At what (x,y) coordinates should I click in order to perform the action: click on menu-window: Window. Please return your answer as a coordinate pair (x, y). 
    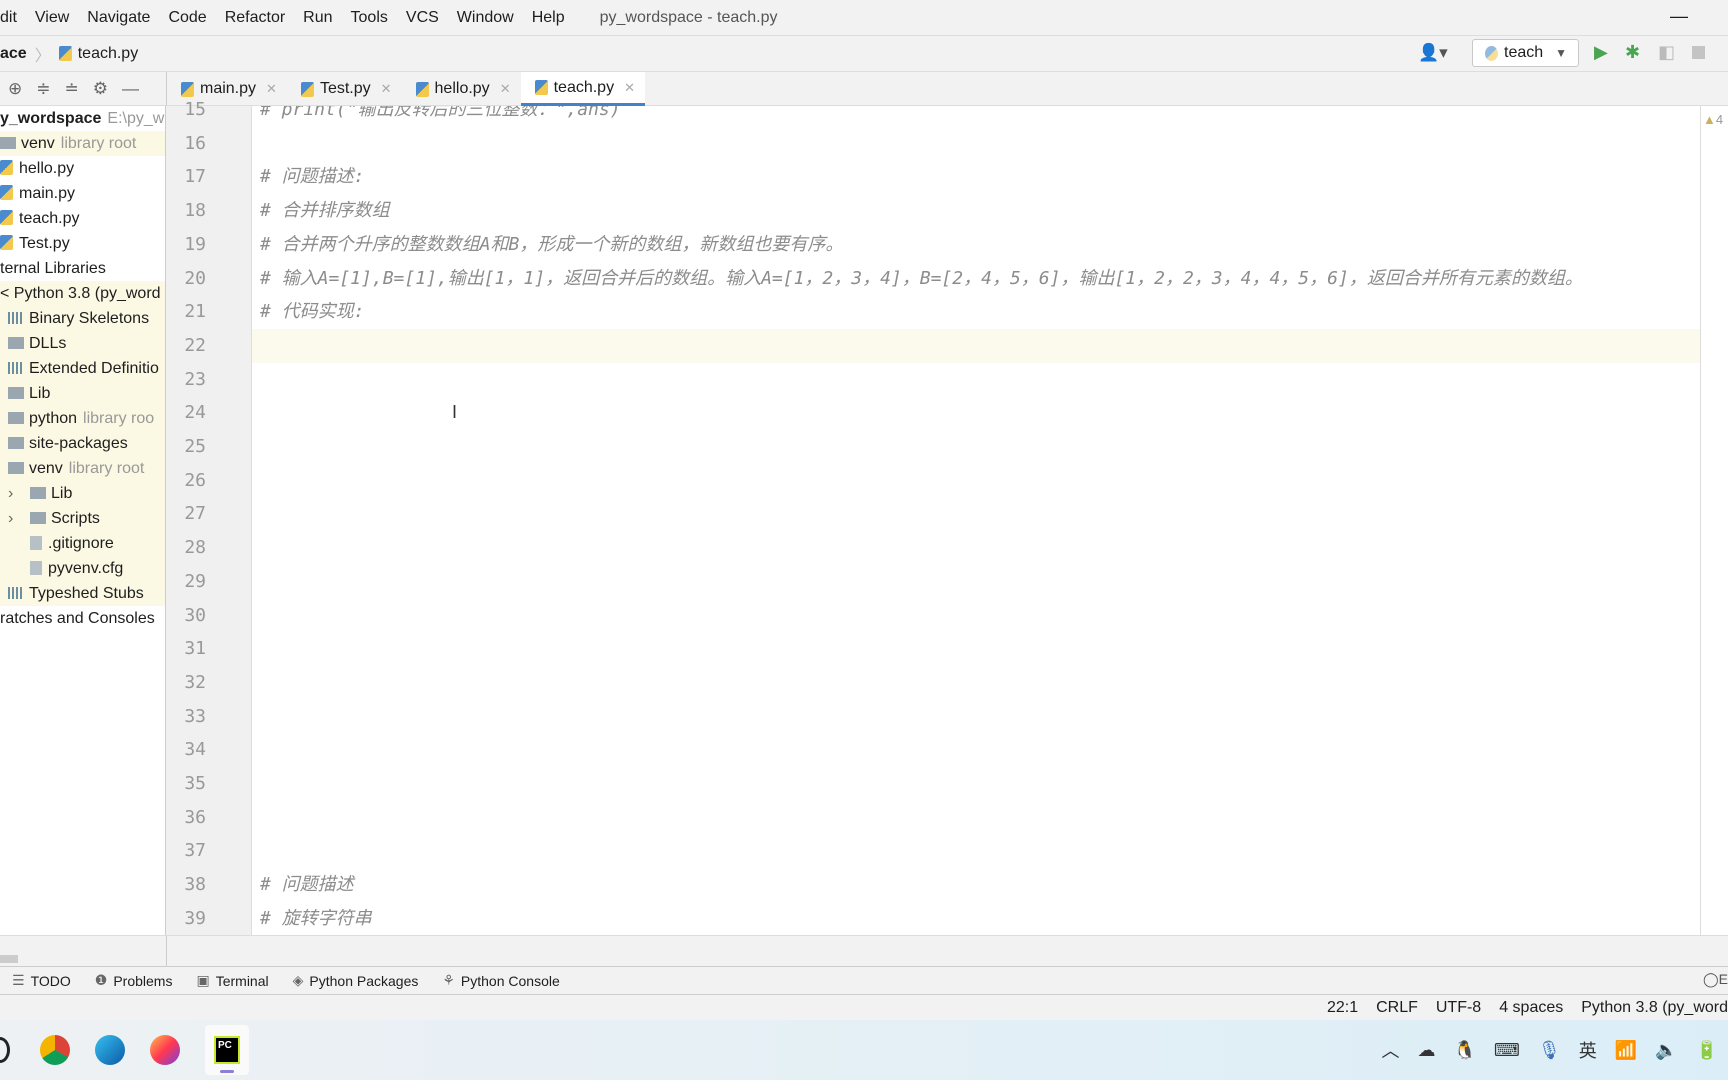
    Looking at the image, I should click on (485, 18).